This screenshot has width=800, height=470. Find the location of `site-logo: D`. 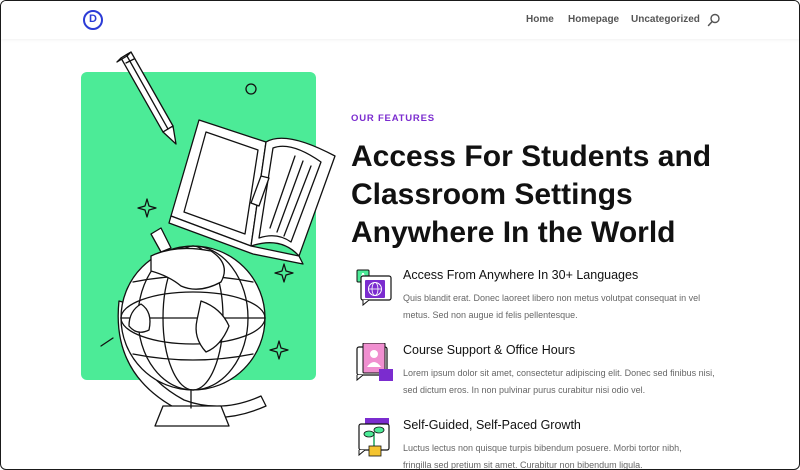

site-logo: D is located at coordinates (93, 20).